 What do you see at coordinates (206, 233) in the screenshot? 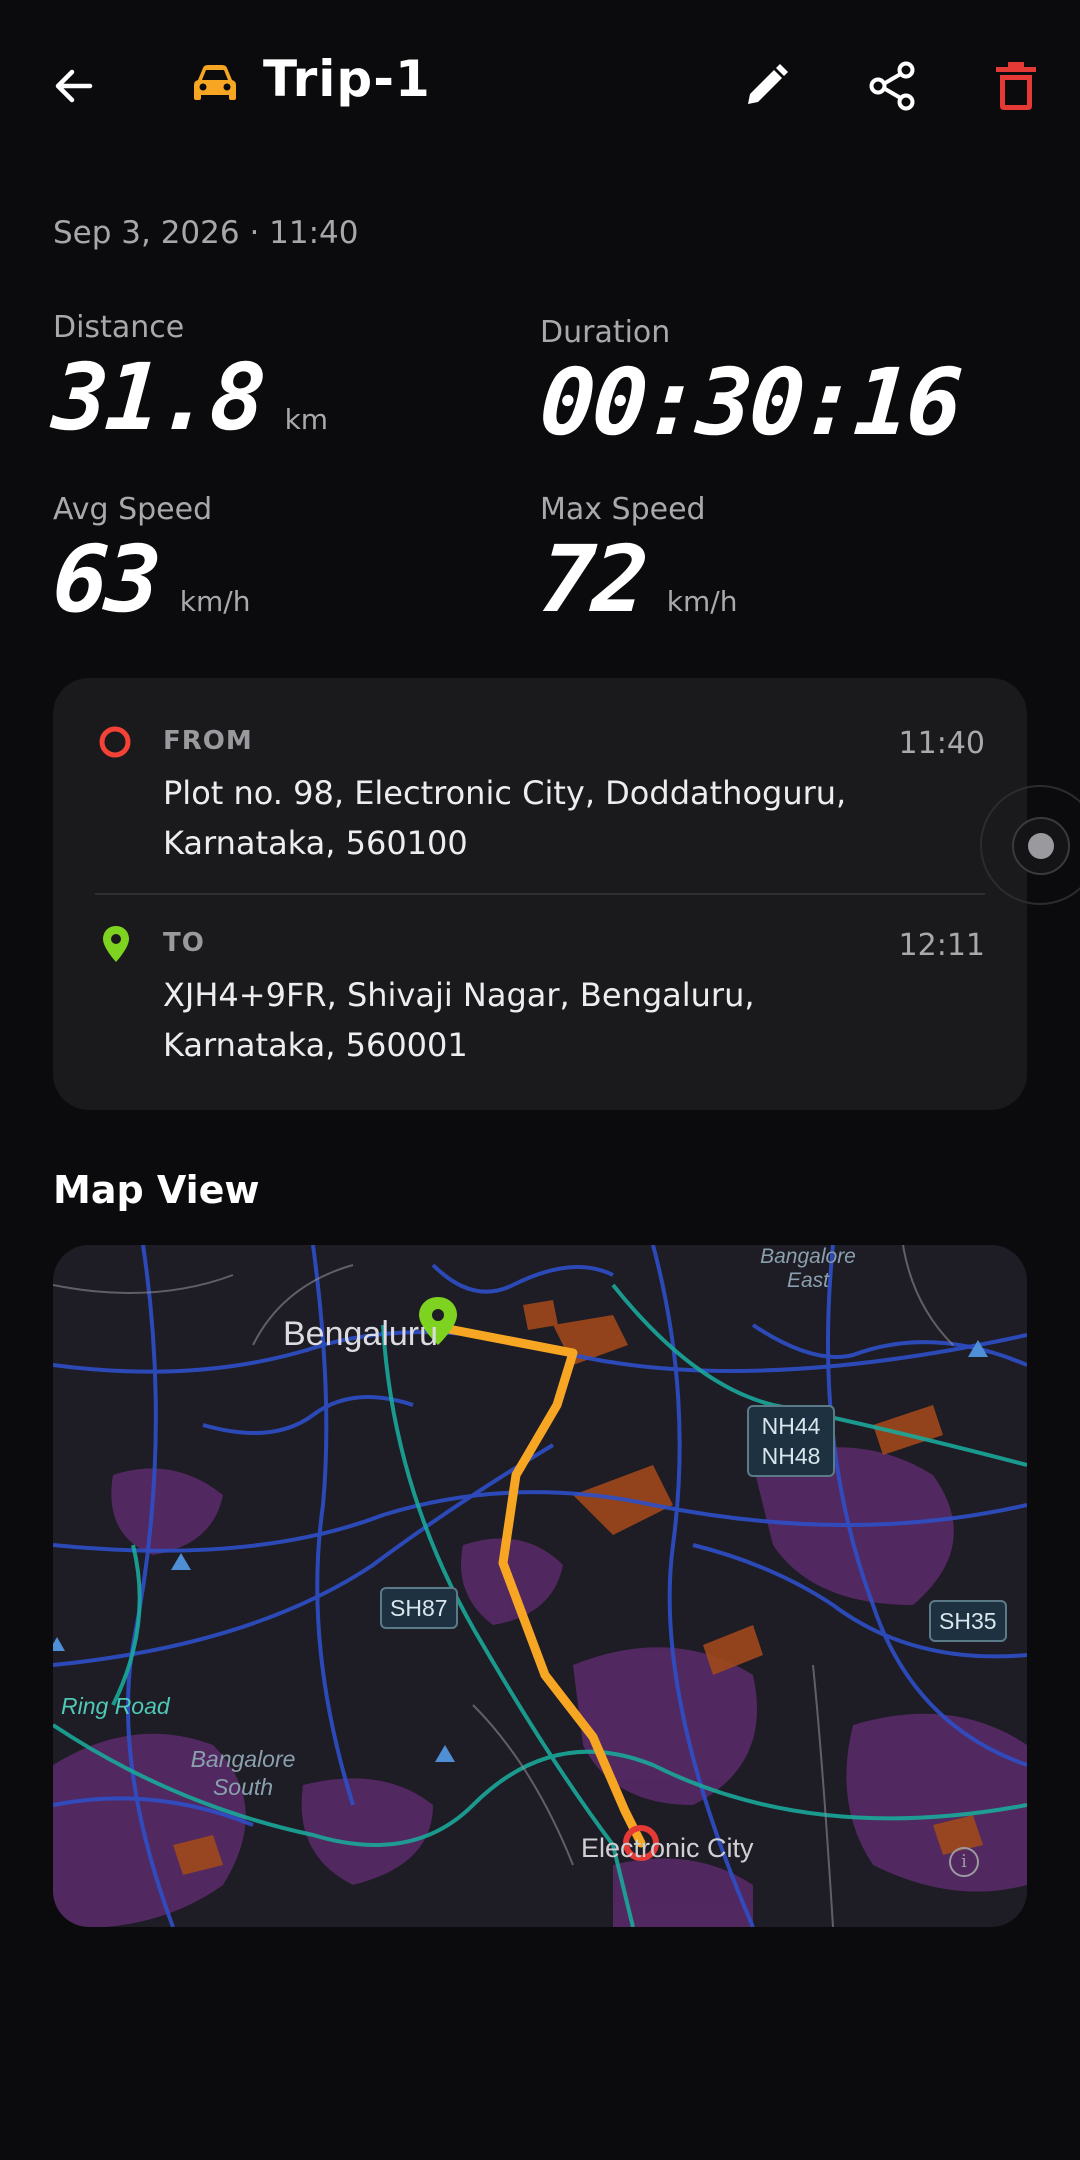
I see `trip-date: Sep 3, 2026 · 11:40` at bounding box center [206, 233].